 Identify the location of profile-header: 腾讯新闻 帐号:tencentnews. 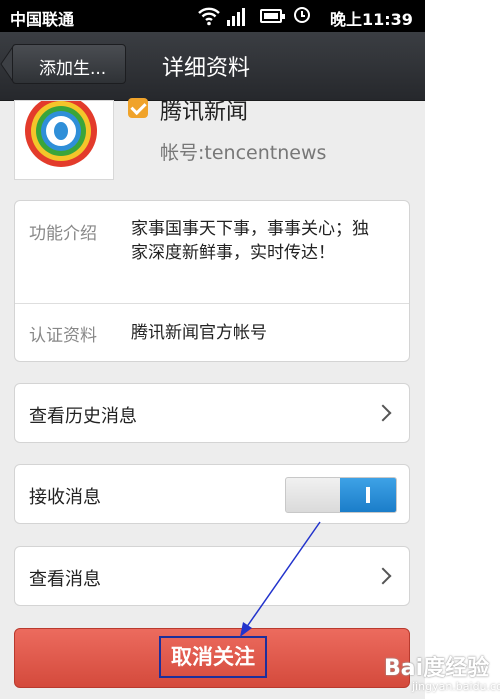
(212, 144).